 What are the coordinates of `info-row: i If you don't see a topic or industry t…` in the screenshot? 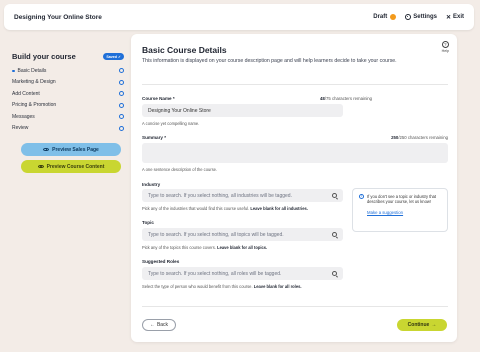 It's located at (400, 199).